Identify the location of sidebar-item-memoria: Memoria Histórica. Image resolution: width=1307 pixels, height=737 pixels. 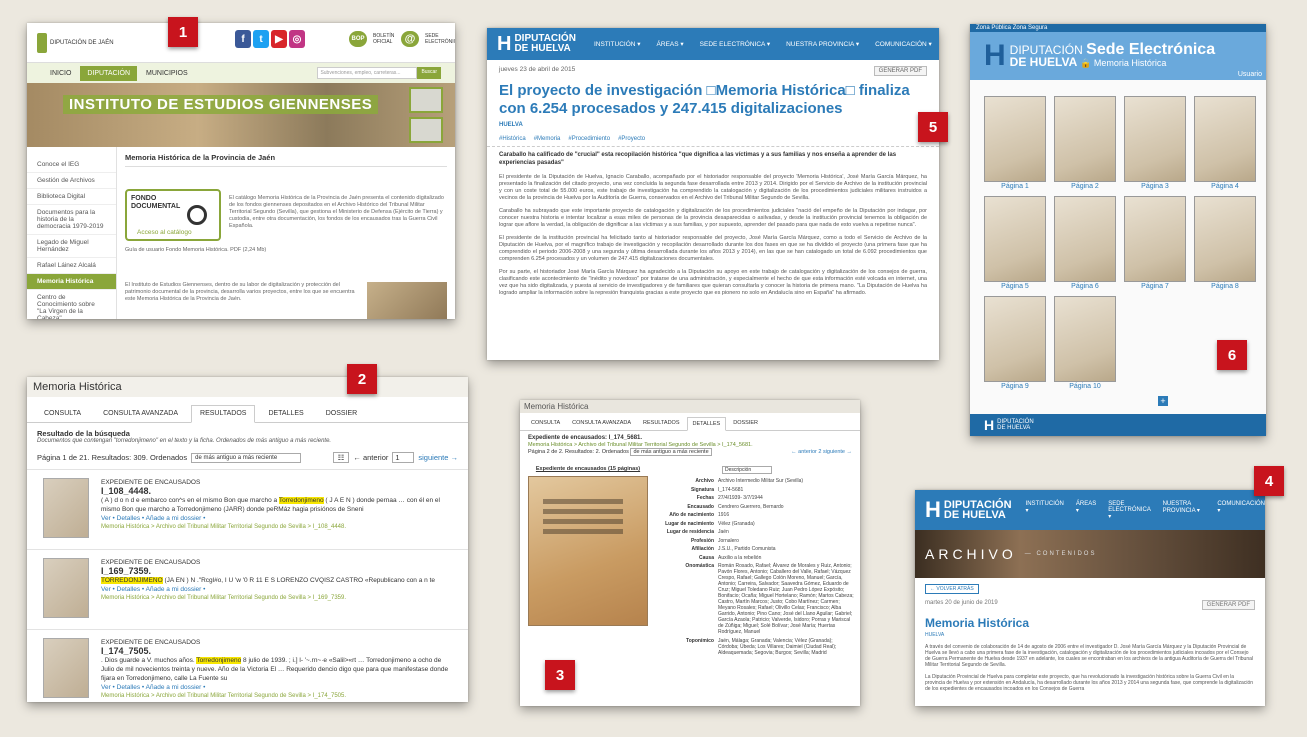
(71, 282).